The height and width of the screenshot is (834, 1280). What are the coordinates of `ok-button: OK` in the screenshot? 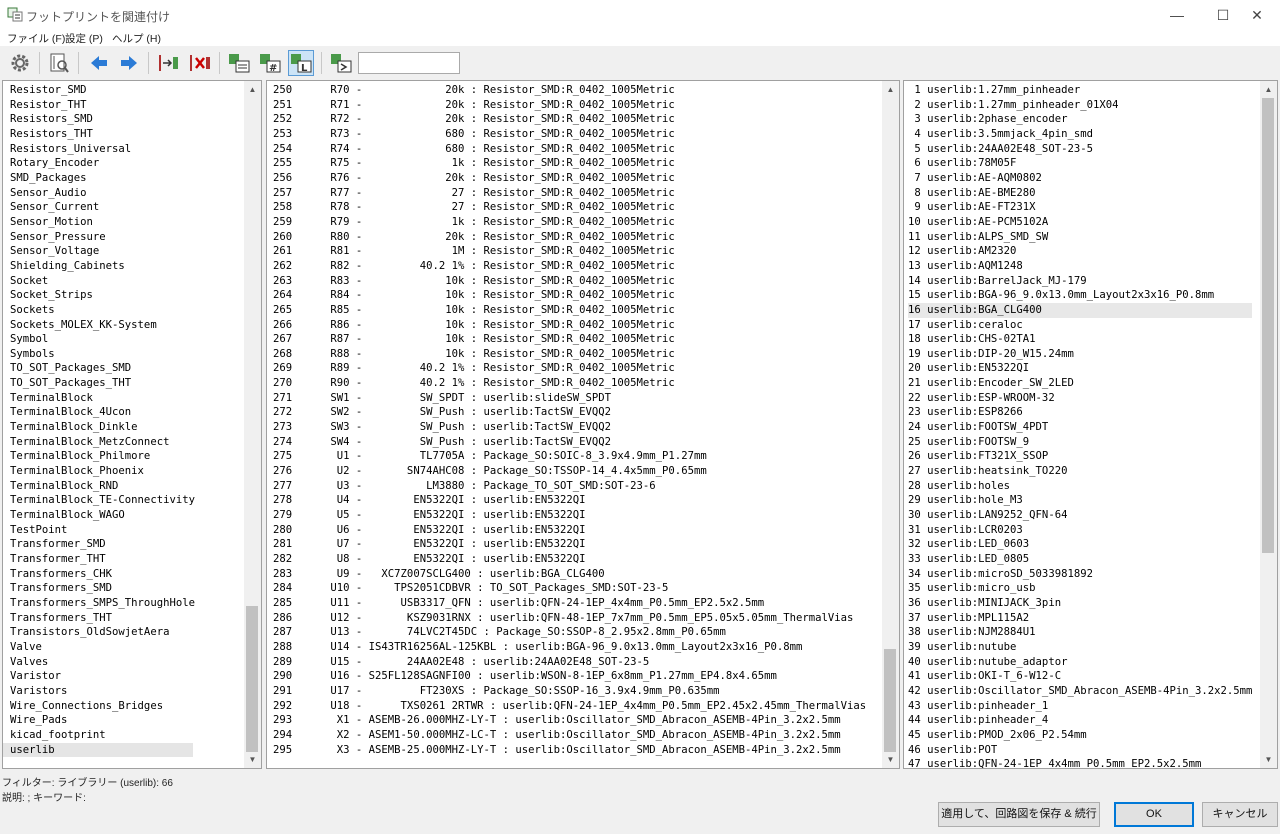 It's located at (1154, 814).